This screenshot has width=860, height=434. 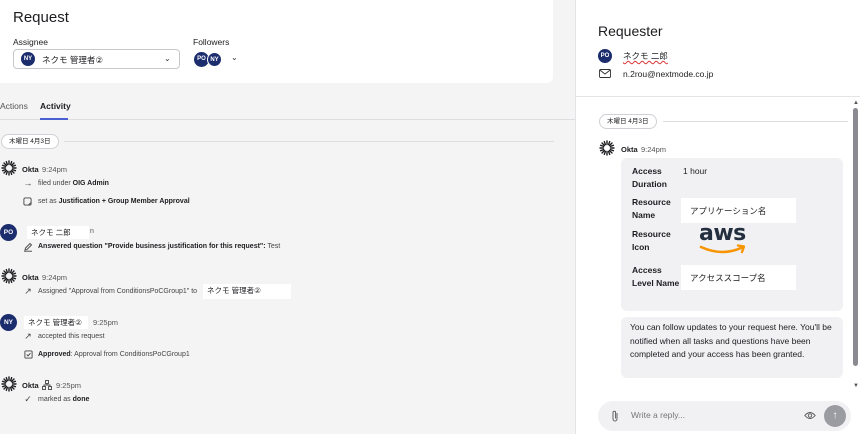 I want to click on followers-chevron-down-icon: ⌄, so click(x=234, y=57).